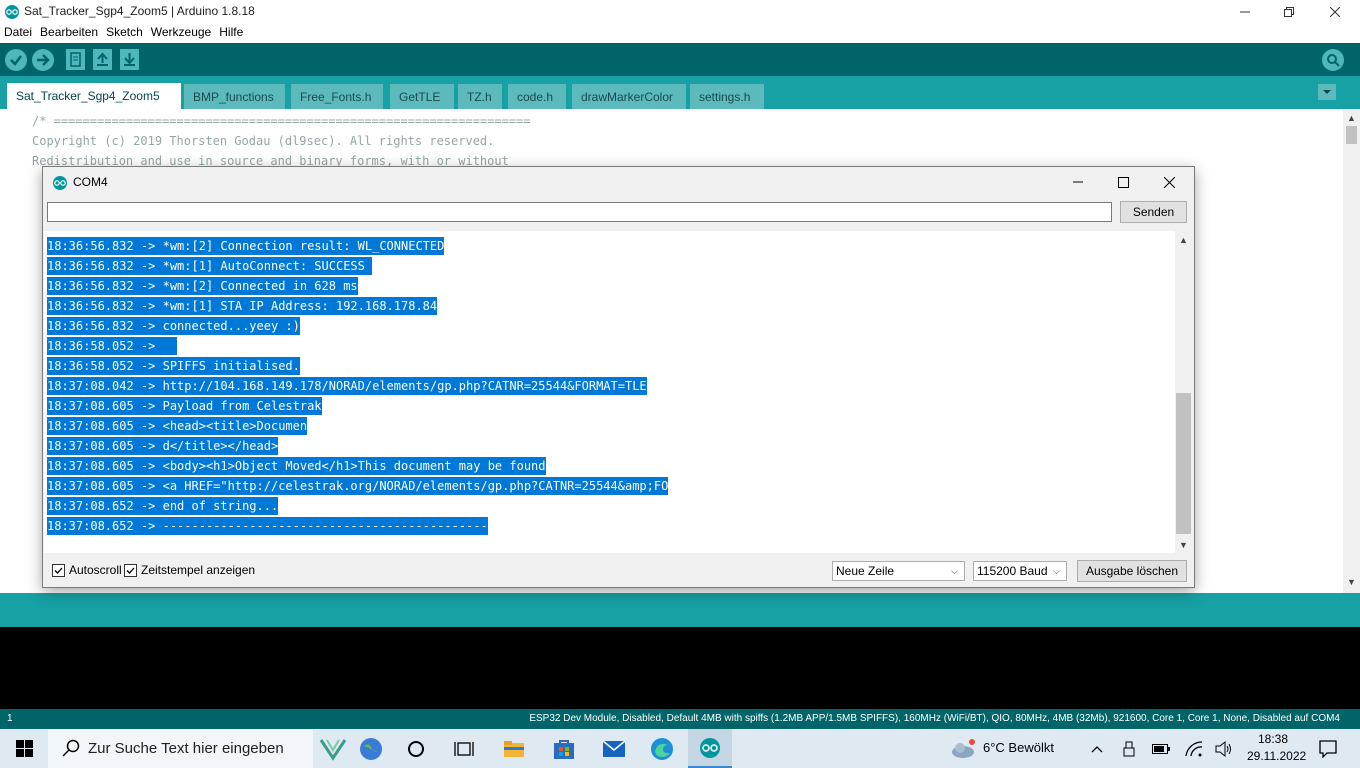 This screenshot has width=1360, height=768. I want to click on menu-hilfe: Hilfe, so click(231, 31).